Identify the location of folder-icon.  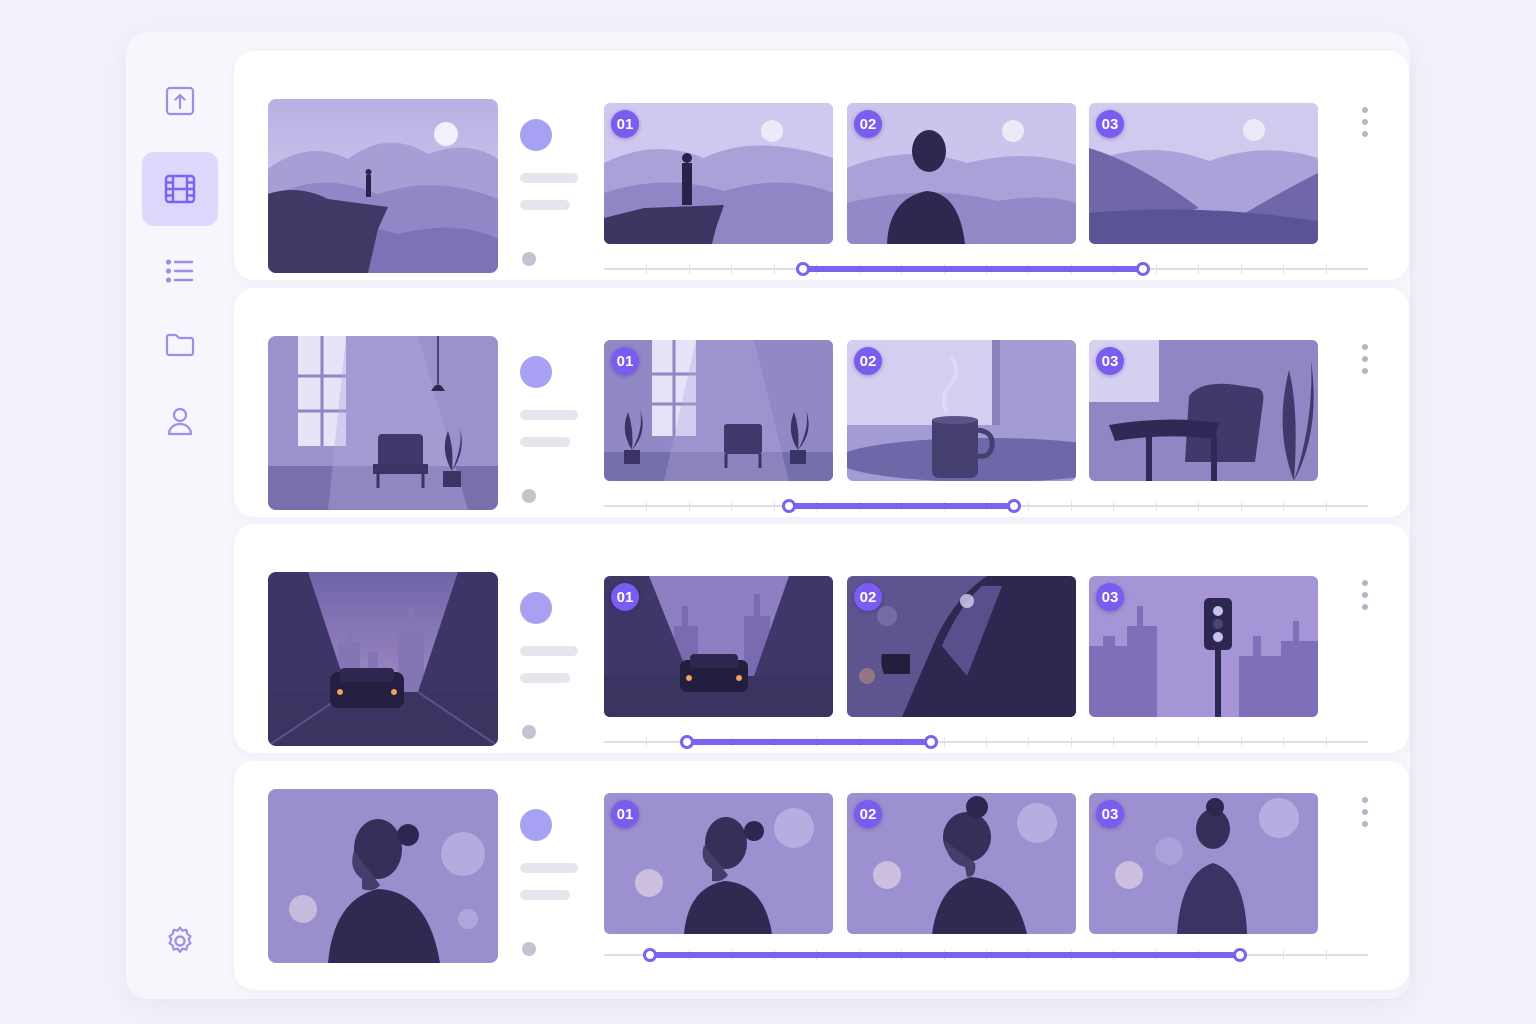
(180, 345).